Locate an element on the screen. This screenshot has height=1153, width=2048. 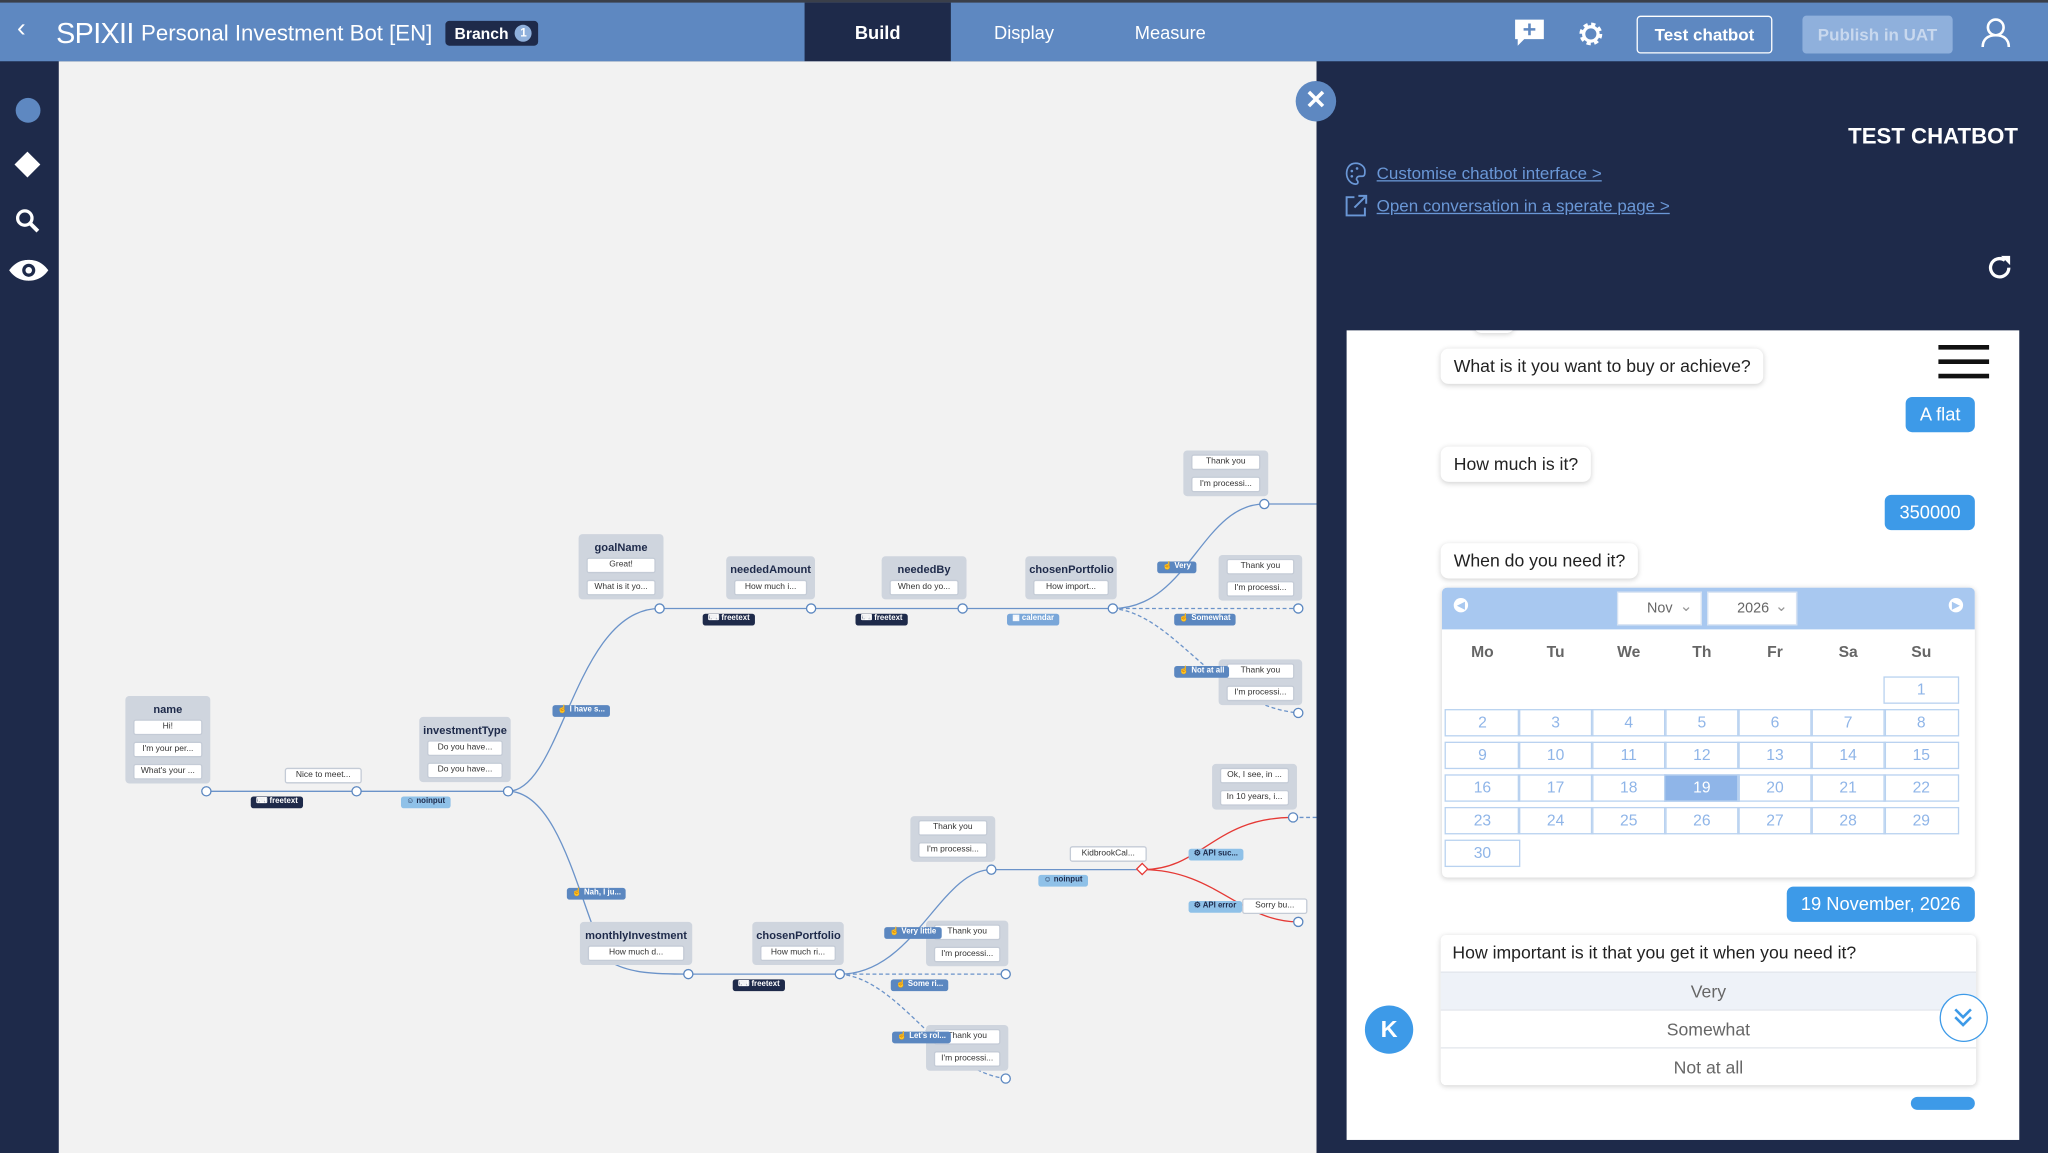
calendar-day: 17 is located at coordinates (1555, 788).